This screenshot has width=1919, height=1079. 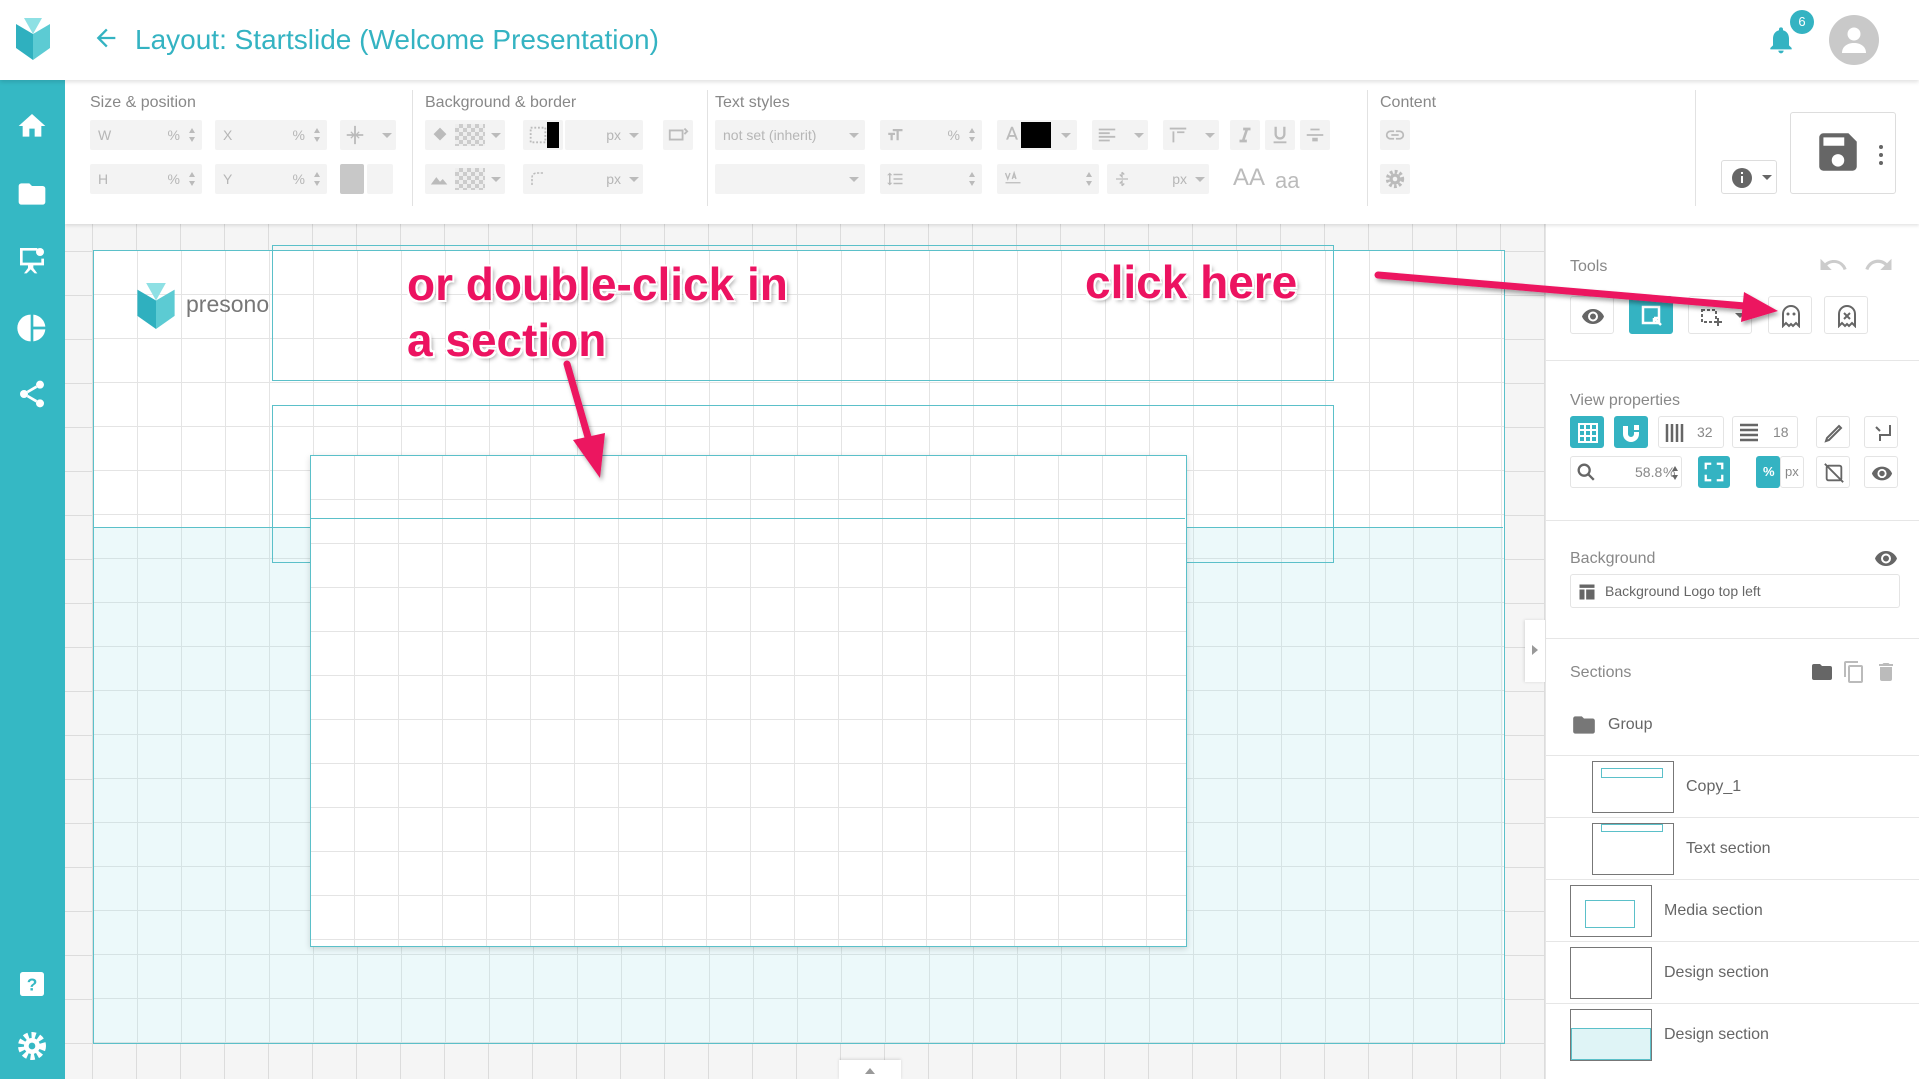 I want to click on text-align-button, so click(x=1120, y=135).